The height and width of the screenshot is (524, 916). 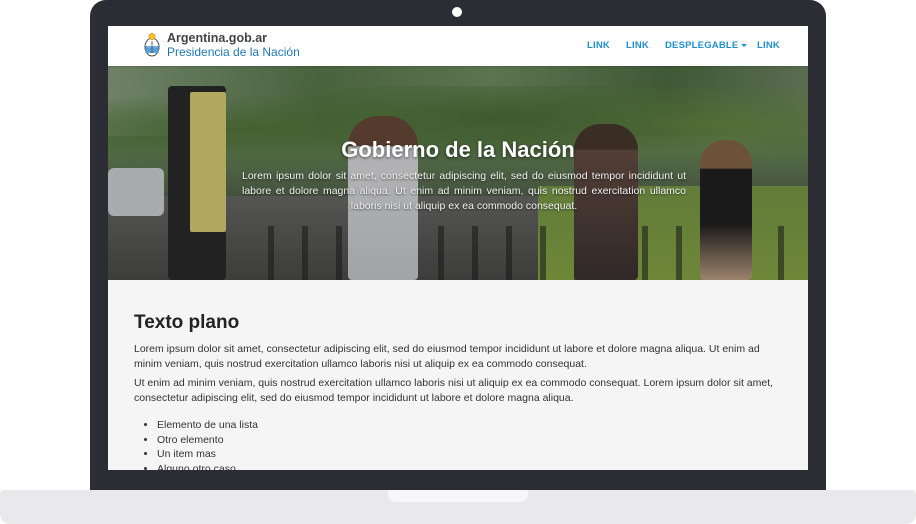 I want to click on nav-link-1: LINK, so click(x=598, y=45).